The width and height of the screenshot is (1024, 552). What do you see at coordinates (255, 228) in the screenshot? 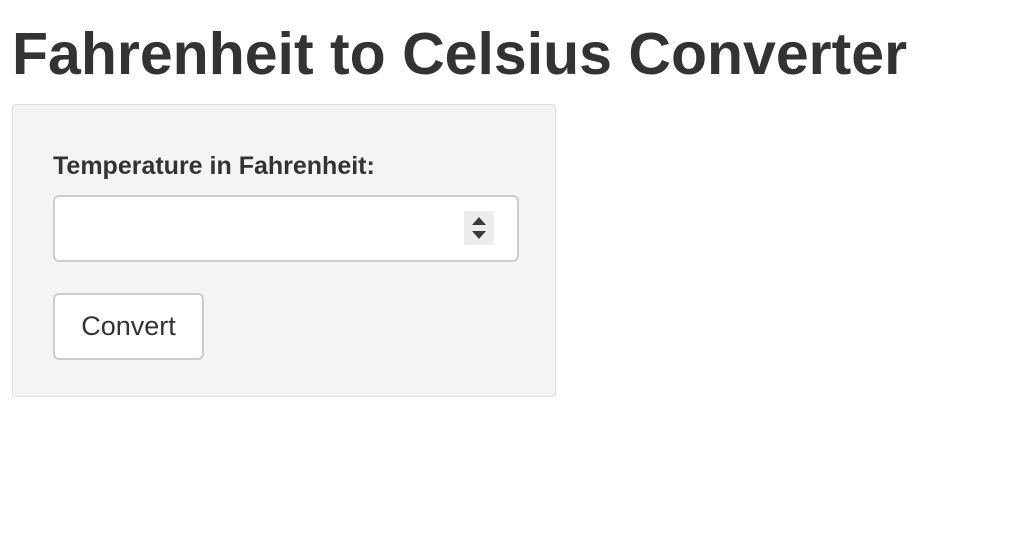
I see `temperature-input` at bounding box center [255, 228].